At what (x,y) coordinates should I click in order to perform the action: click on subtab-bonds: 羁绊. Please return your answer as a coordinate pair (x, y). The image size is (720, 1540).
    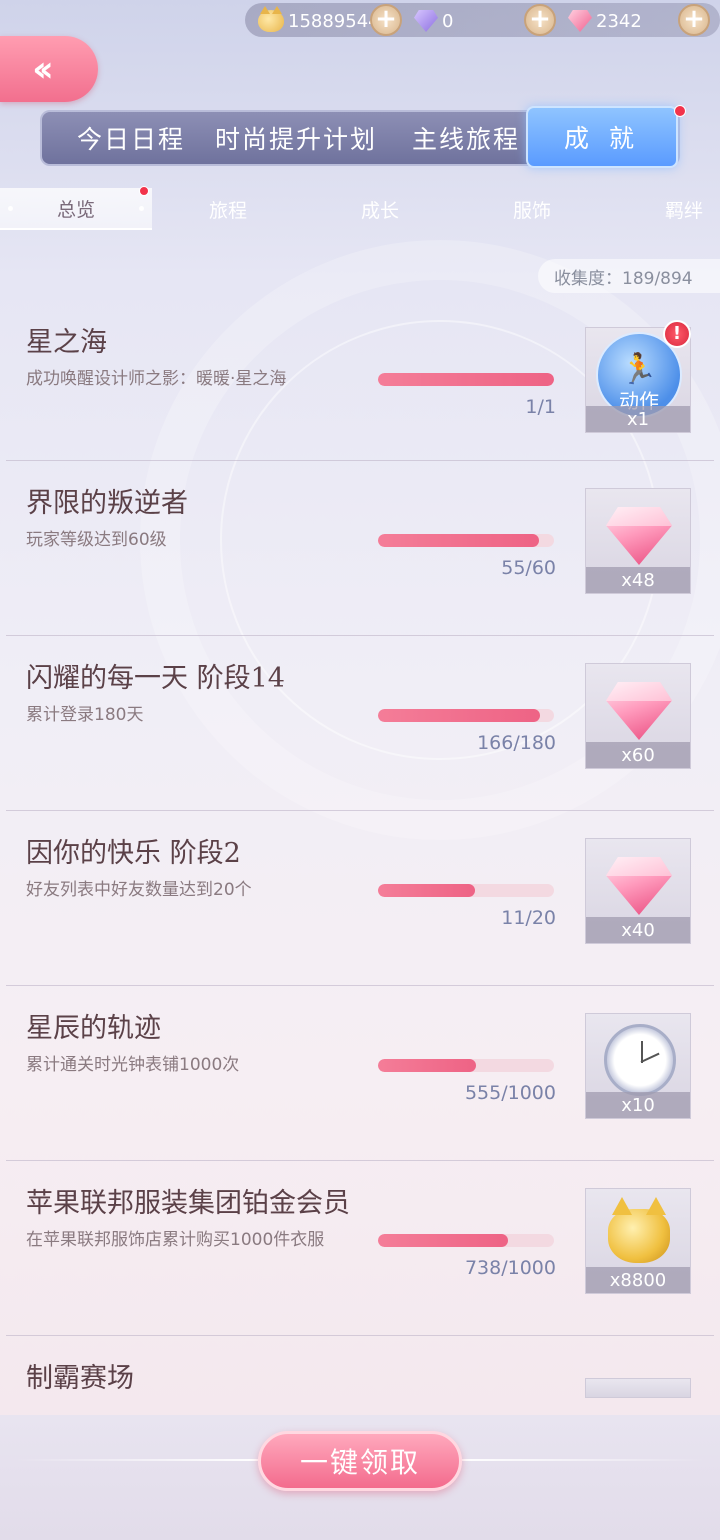
    Looking at the image, I should click on (664, 209).